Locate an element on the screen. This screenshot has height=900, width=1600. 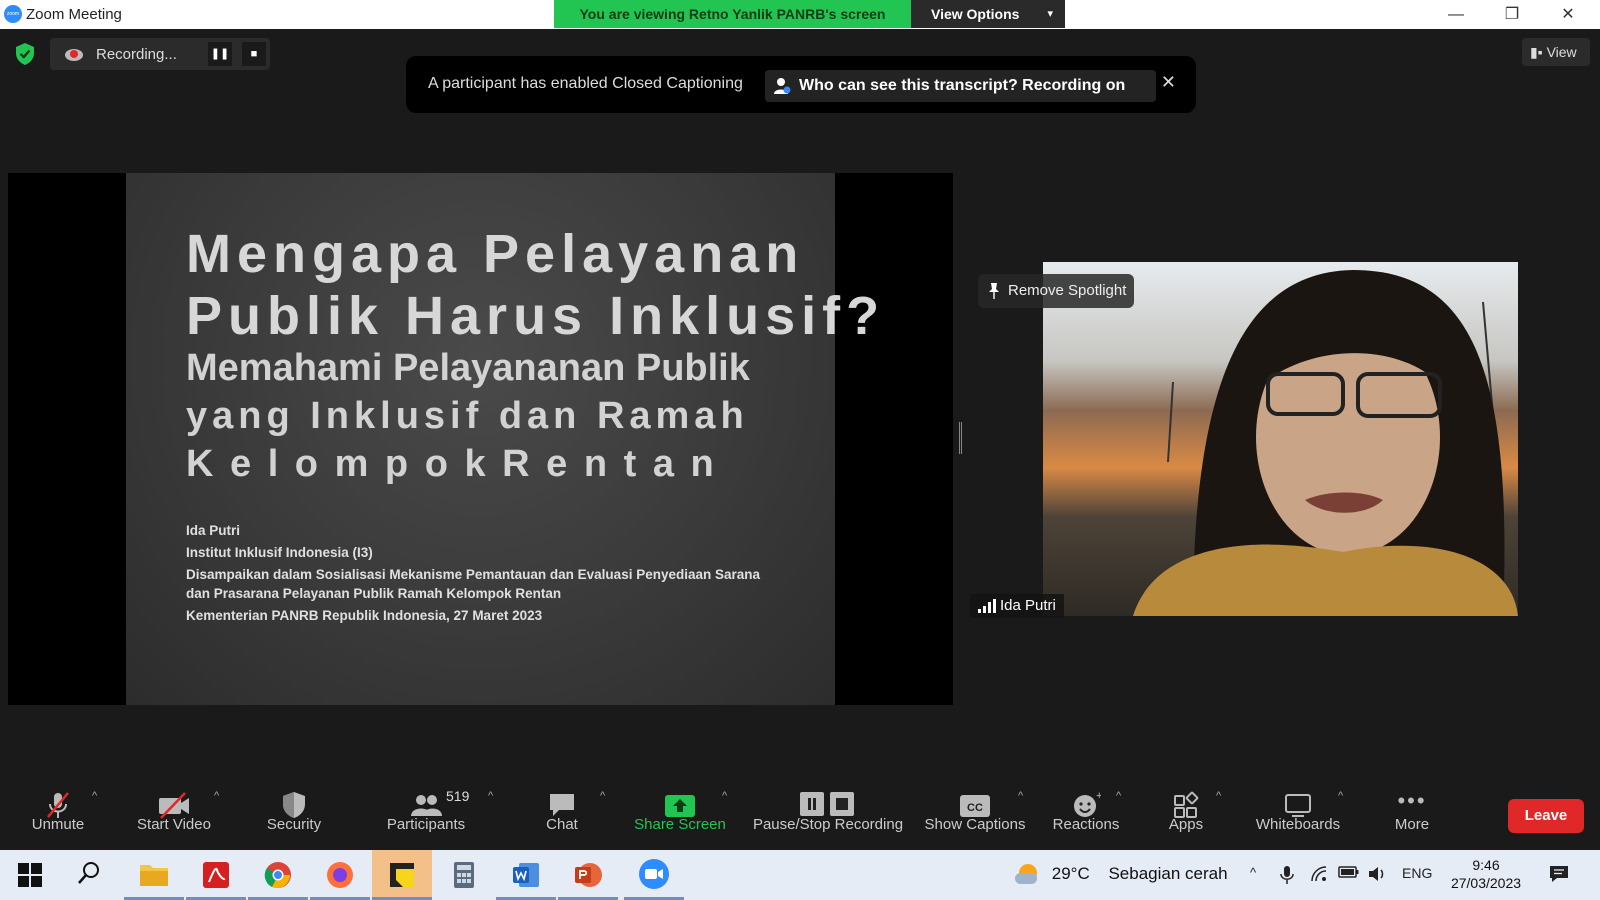
leave-meeting-button: Leave is located at coordinates (1546, 816).